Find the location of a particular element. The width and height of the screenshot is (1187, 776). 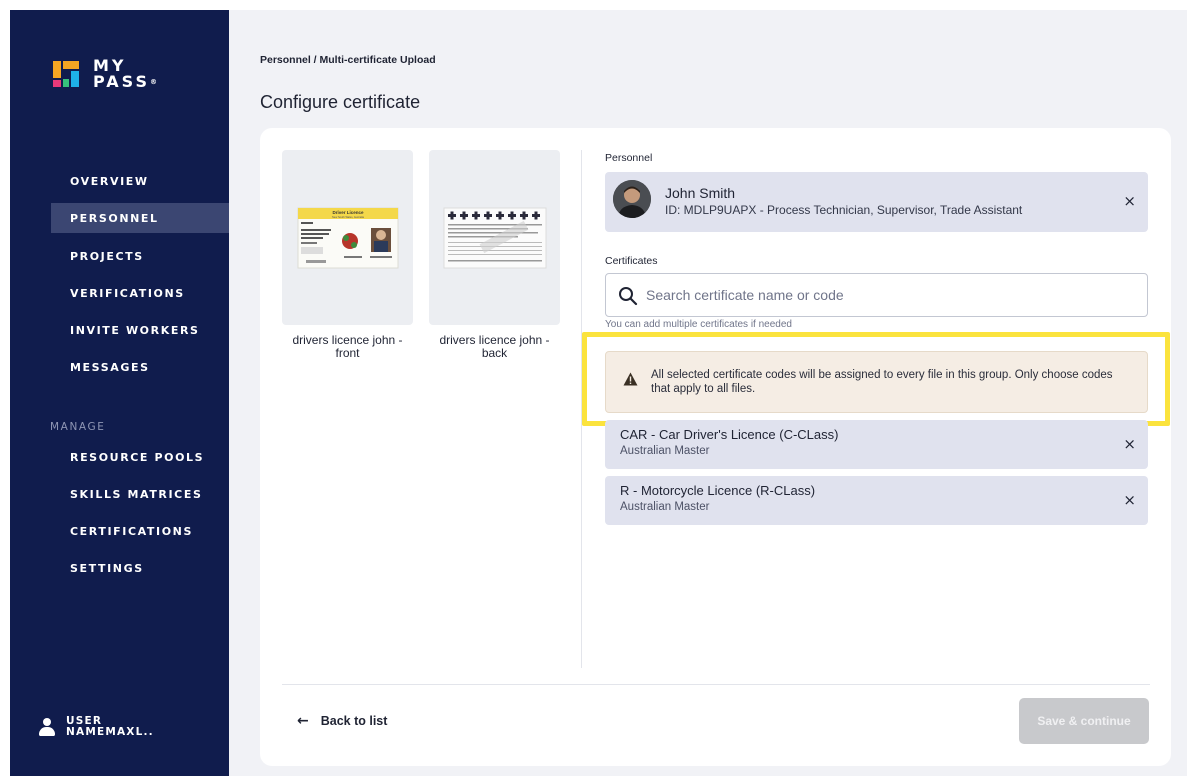

licence-region-text: New South Wales, Australia is located at coordinates (348, 217).